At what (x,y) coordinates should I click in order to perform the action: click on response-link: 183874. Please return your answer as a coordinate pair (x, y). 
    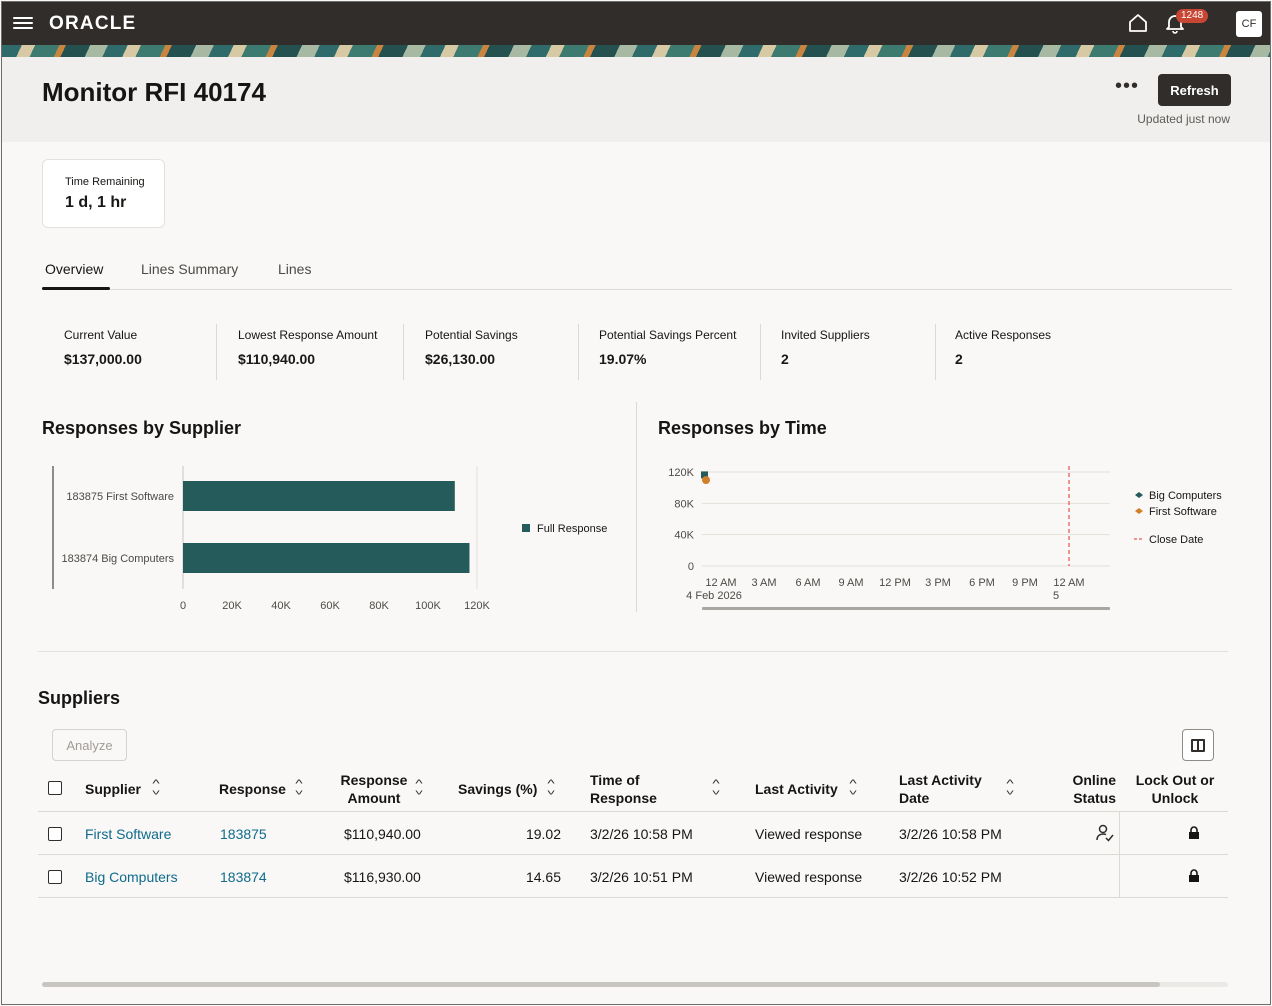
    Looking at the image, I should click on (243, 877).